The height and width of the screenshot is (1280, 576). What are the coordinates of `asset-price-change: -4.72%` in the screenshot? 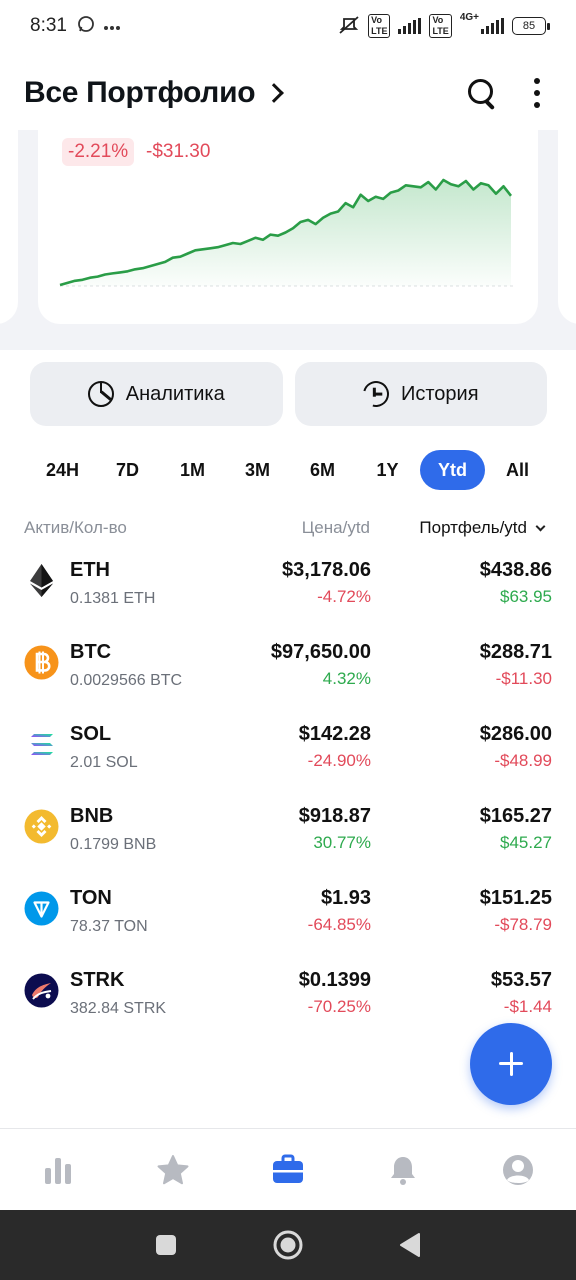 It's located at (344, 596).